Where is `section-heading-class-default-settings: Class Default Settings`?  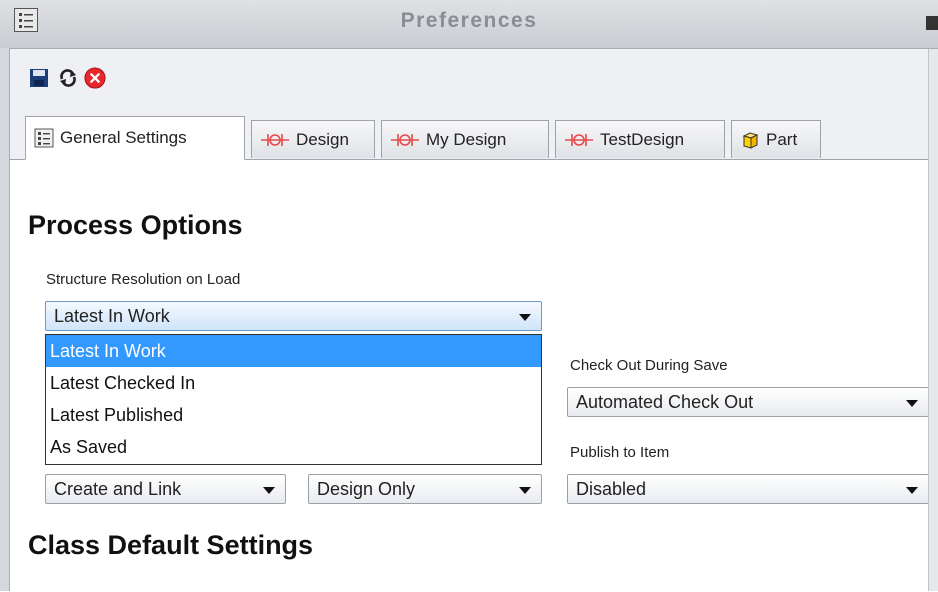 section-heading-class-default-settings: Class Default Settings is located at coordinates (171, 545).